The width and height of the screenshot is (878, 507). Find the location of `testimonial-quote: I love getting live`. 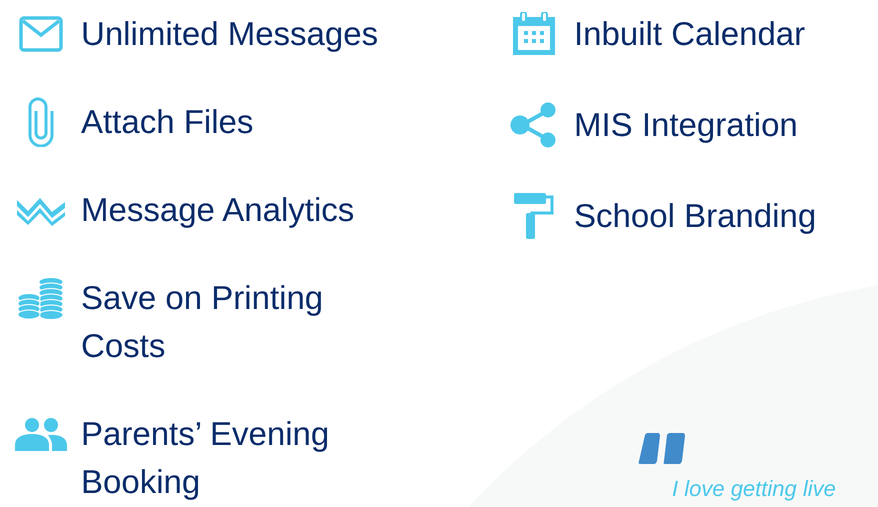

testimonial-quote: I love getting live is located at coordinates (754, 489).